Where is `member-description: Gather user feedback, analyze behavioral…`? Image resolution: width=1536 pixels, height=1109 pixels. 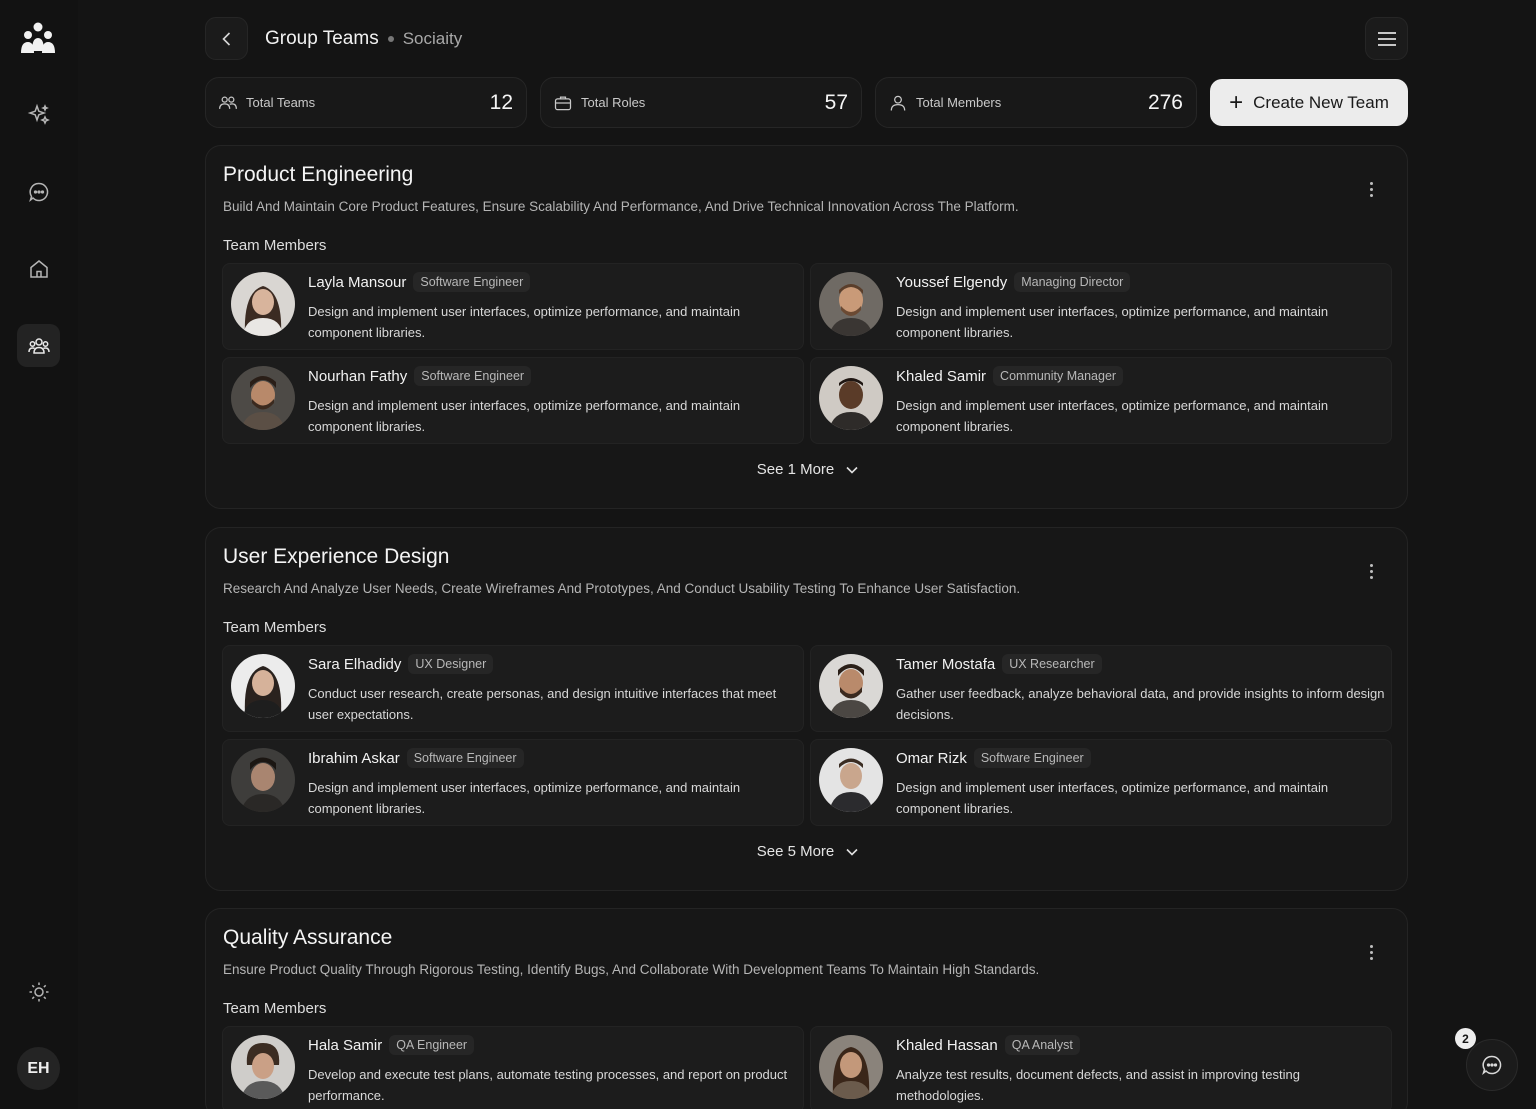 member-description: Gather user feedback, analyze behavioral… is located at coordinates (1140, 704).